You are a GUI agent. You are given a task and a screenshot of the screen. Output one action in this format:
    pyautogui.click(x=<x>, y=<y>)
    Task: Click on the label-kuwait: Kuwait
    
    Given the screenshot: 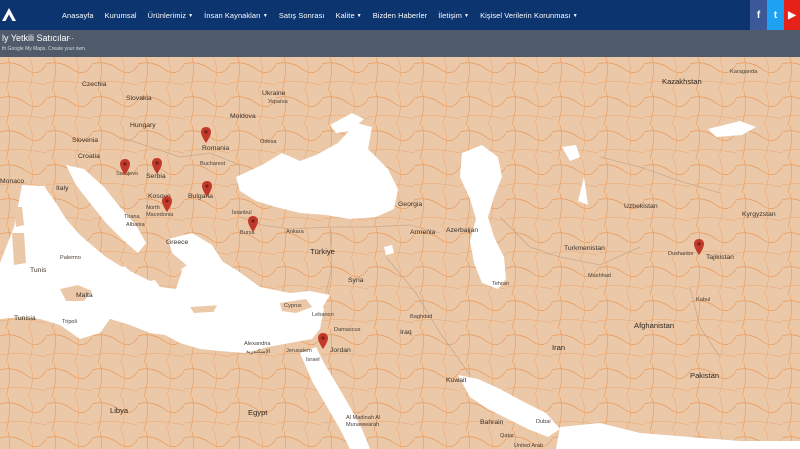 What is the action you would take?
    pyautogui.click(x=456, y=380)
    